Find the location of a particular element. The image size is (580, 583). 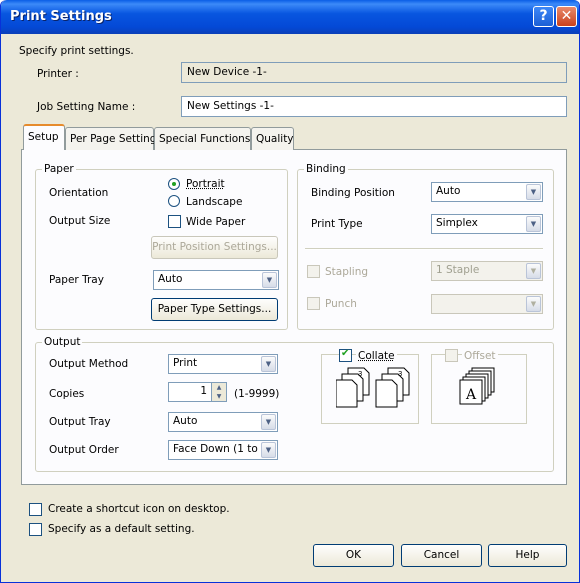

output-tray-select: Auto ▼ is located at coordinates (223, 422).